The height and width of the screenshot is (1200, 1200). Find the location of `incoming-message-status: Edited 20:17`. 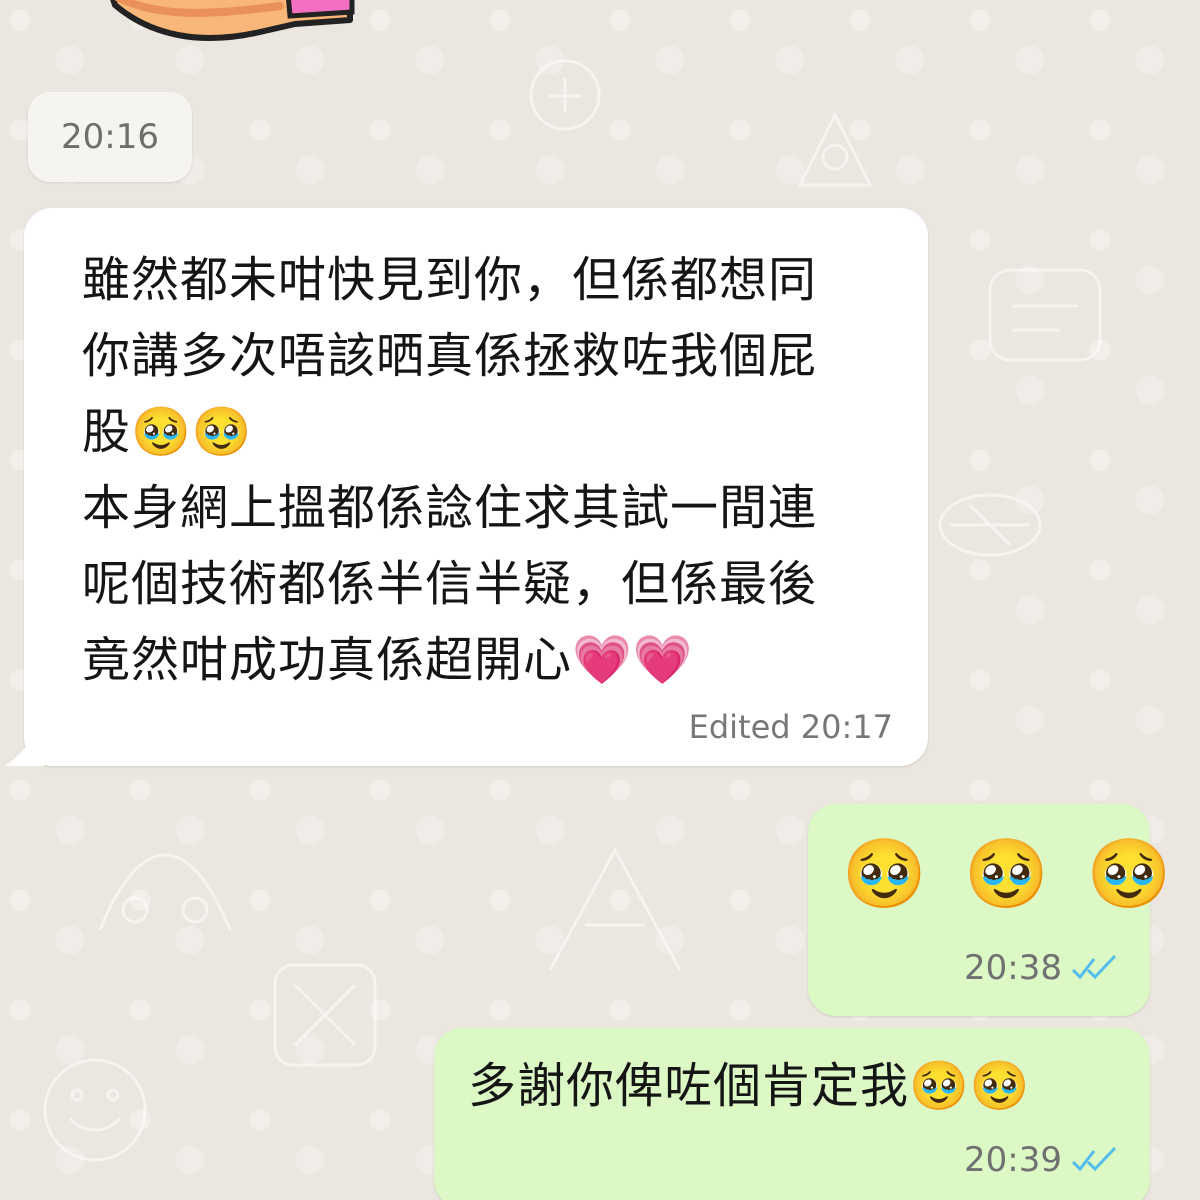

incoming-message-status: Edited 20:17 is located at coordinates (790, 727).